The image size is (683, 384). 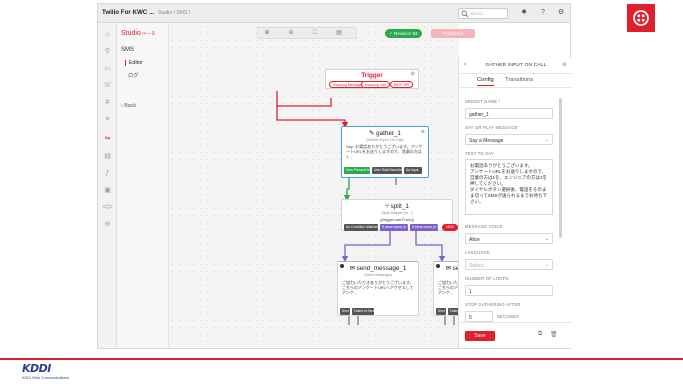 What do you see at coordinates (143, 185) in the screenshot?
I see `studio-sidebar: Studioベータ SMS Editor ログ ‹ Back` at bounding box center [143, 185].